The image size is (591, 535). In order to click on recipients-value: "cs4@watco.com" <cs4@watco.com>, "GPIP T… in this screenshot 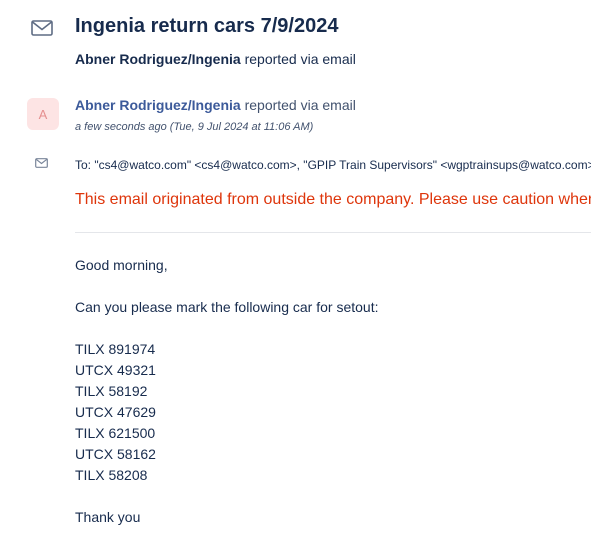, I will do `click(342, 165)`.